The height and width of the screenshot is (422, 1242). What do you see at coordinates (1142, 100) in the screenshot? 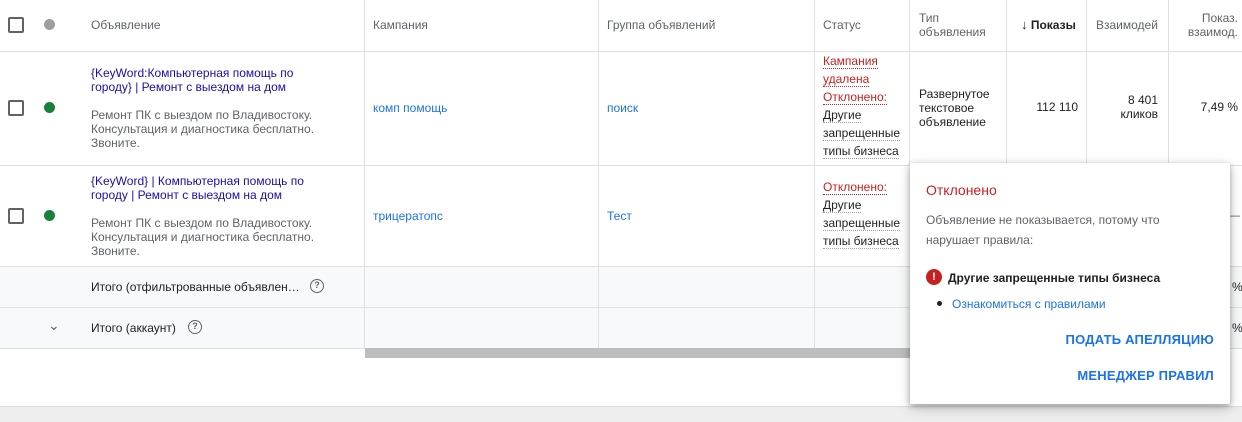
I see `interactions-count: 8 401` at bounding box center [1142, 100].